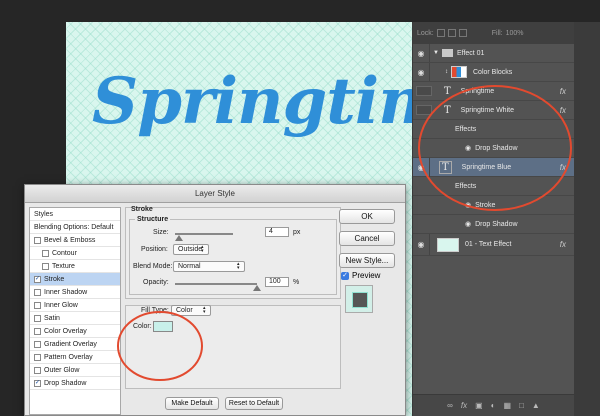 The height and width of the screenshot is (416, 600). I want to click on size-input: 4, so click(277, 232).